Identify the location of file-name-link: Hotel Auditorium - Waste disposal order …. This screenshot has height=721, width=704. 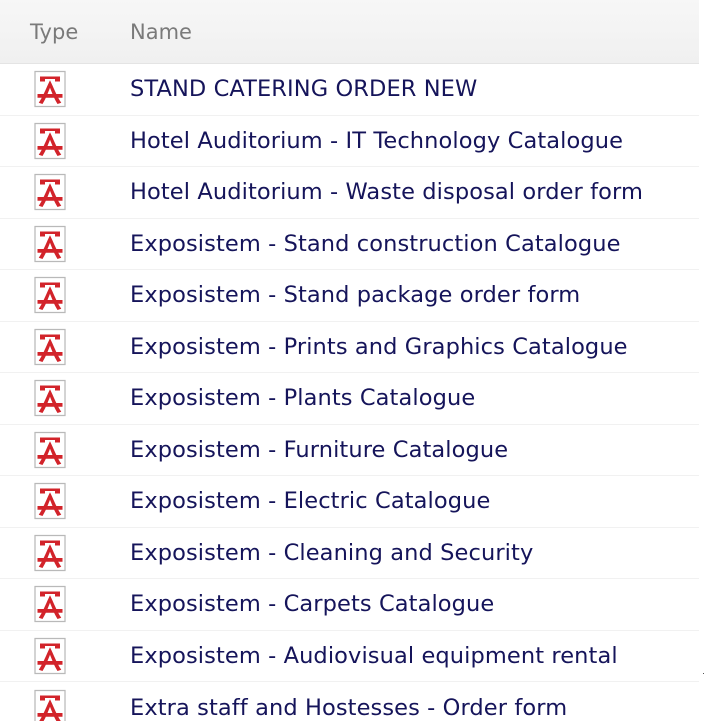
(386, 192).